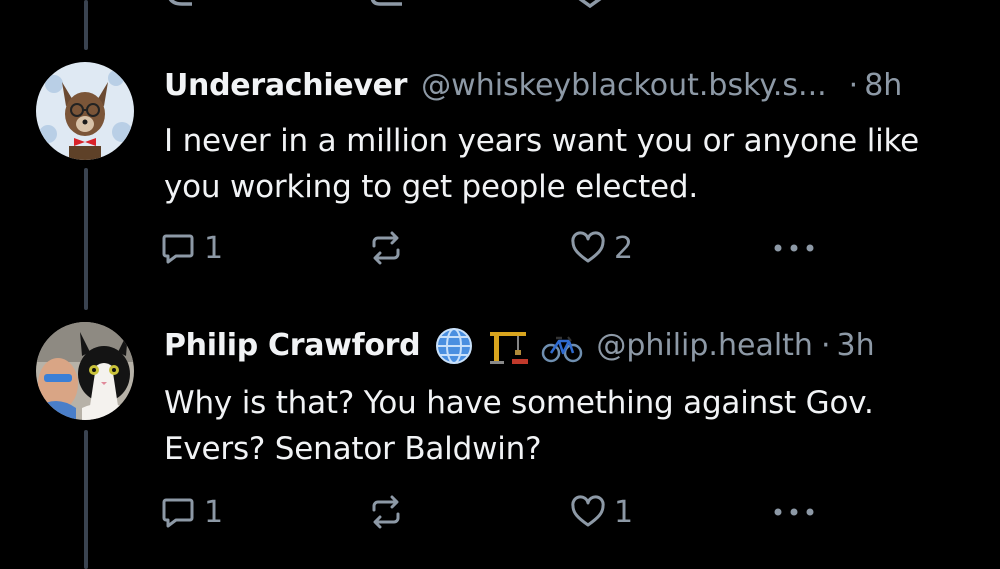 This screenshot has height=569, width=1000. Describe the element at coordinates (292, 346) in the screenshot. I see `author-name: Philip Crawford` at that location.